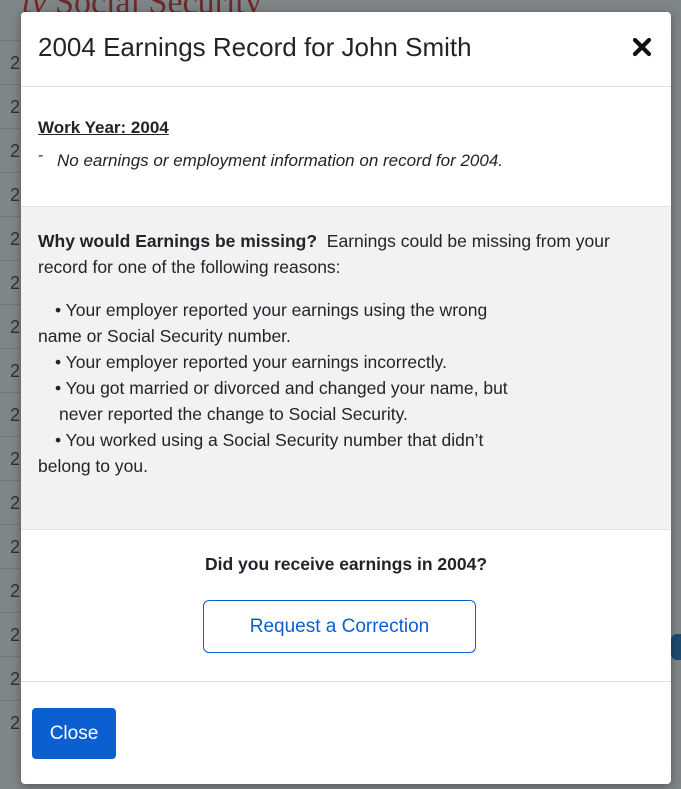  What do you see at coordinates (178, 241) in the screenshot?
I see `why-missing-question: Why would Earnings be missing?` at bounding box center [178, 241].